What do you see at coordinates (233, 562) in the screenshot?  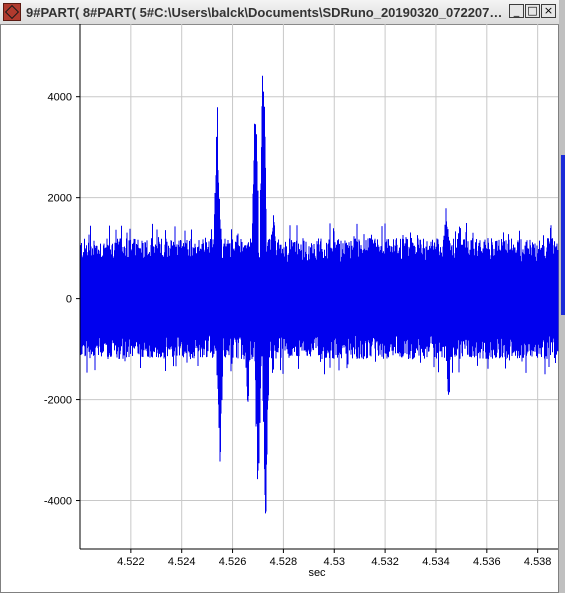 I see `x-tick-label: 4.526` at bounding box center [233, 562].